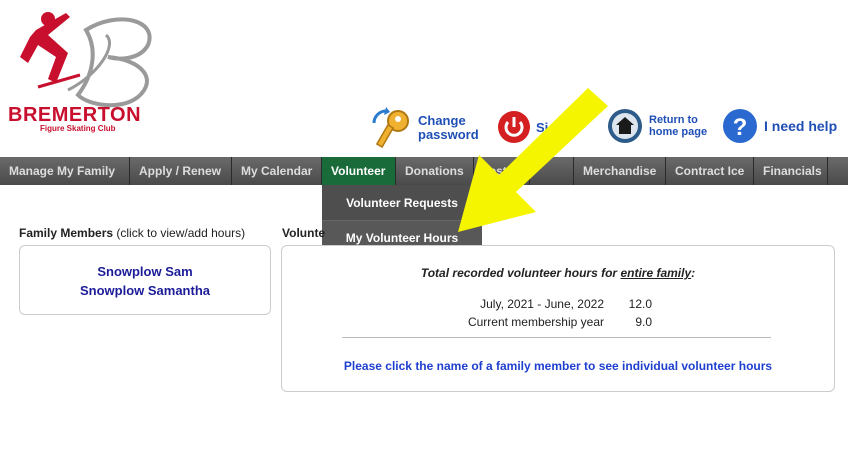 The height and width of the screenshot is (450, 848). I want to click on nav-merchandise: Merchandise, so click(620, 171).